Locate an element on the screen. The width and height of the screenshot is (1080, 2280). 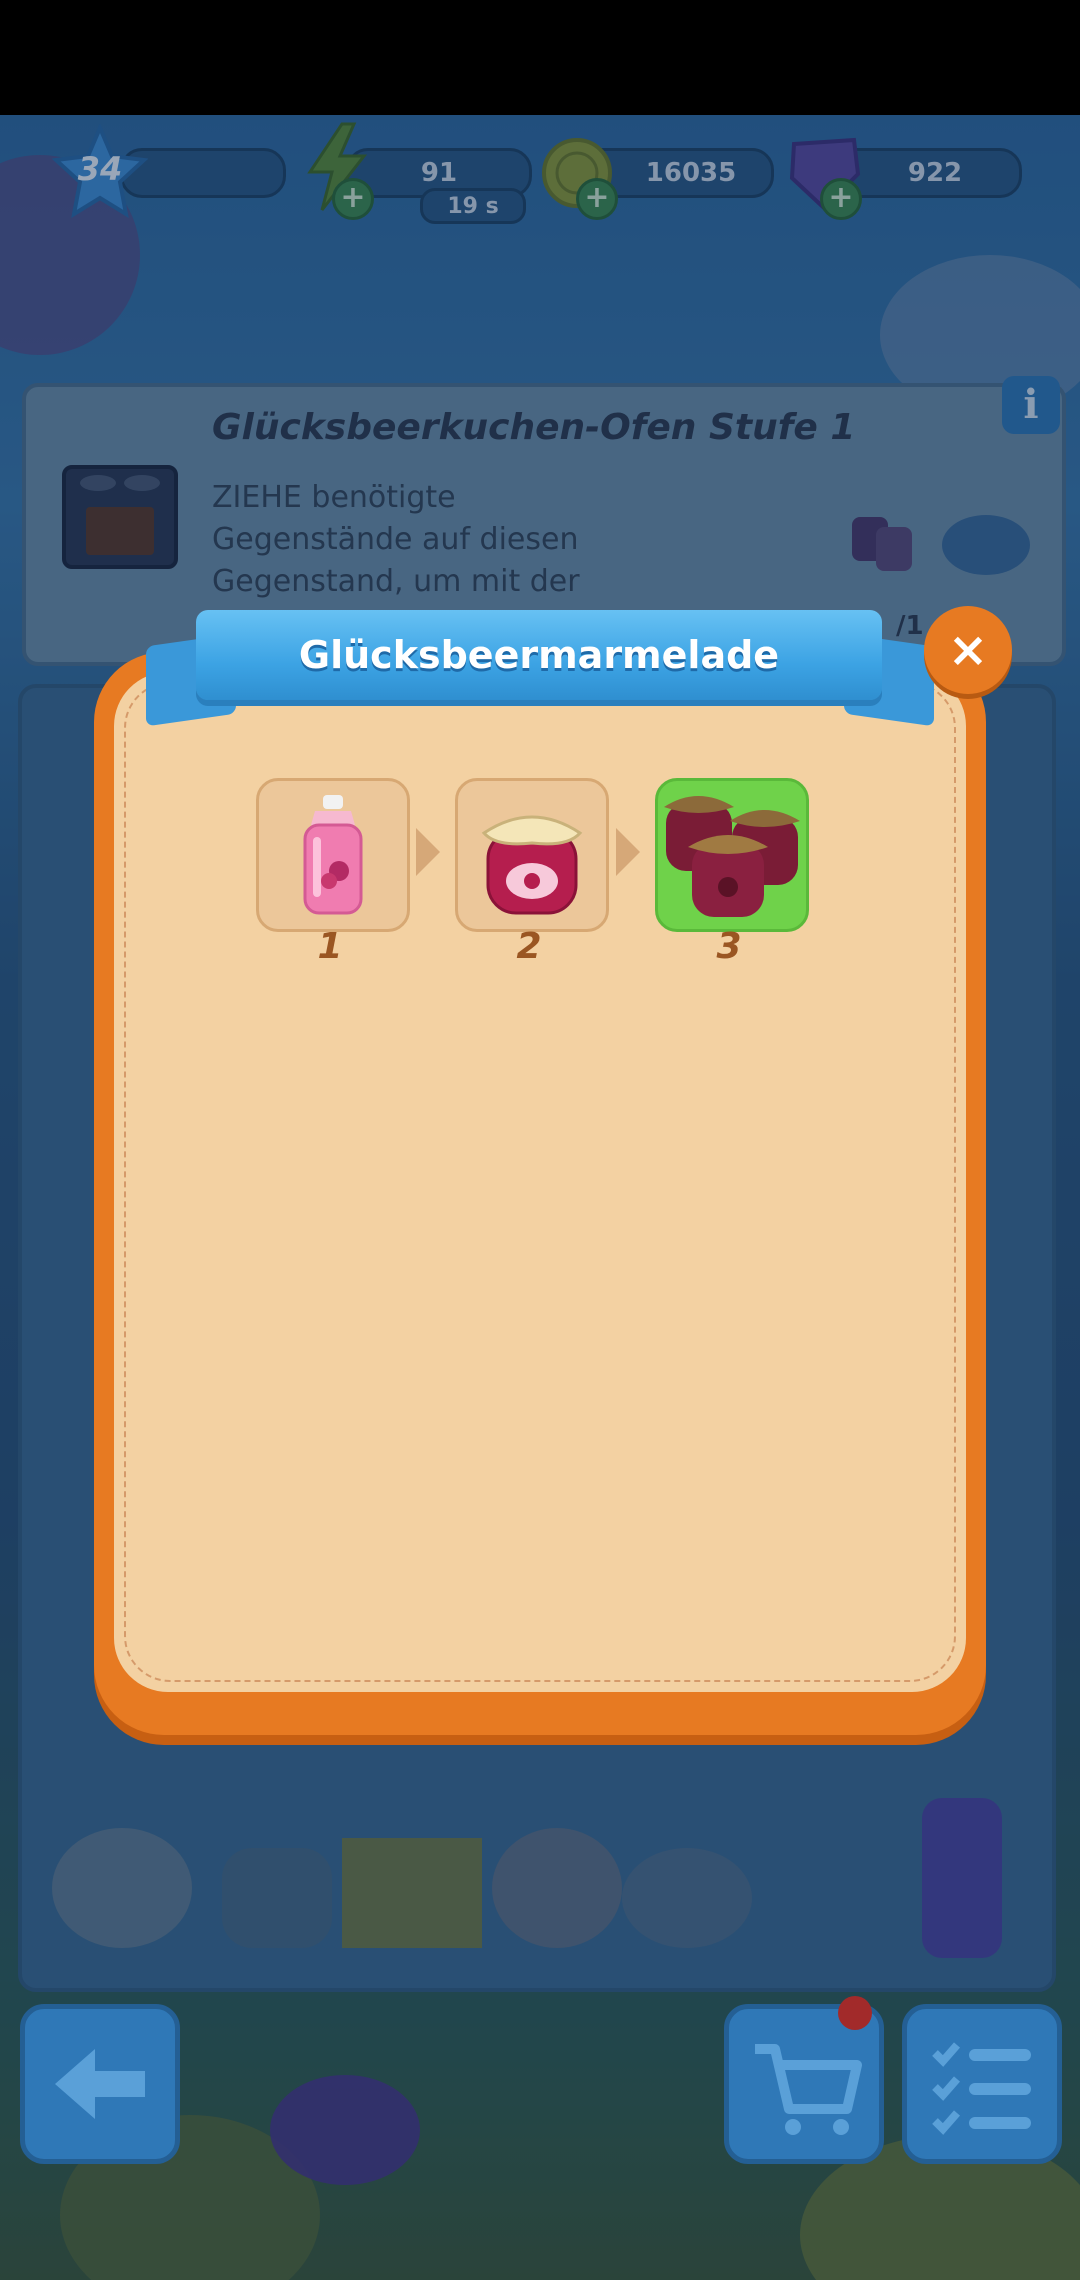
back-button is located at coordinates (100, 2084).